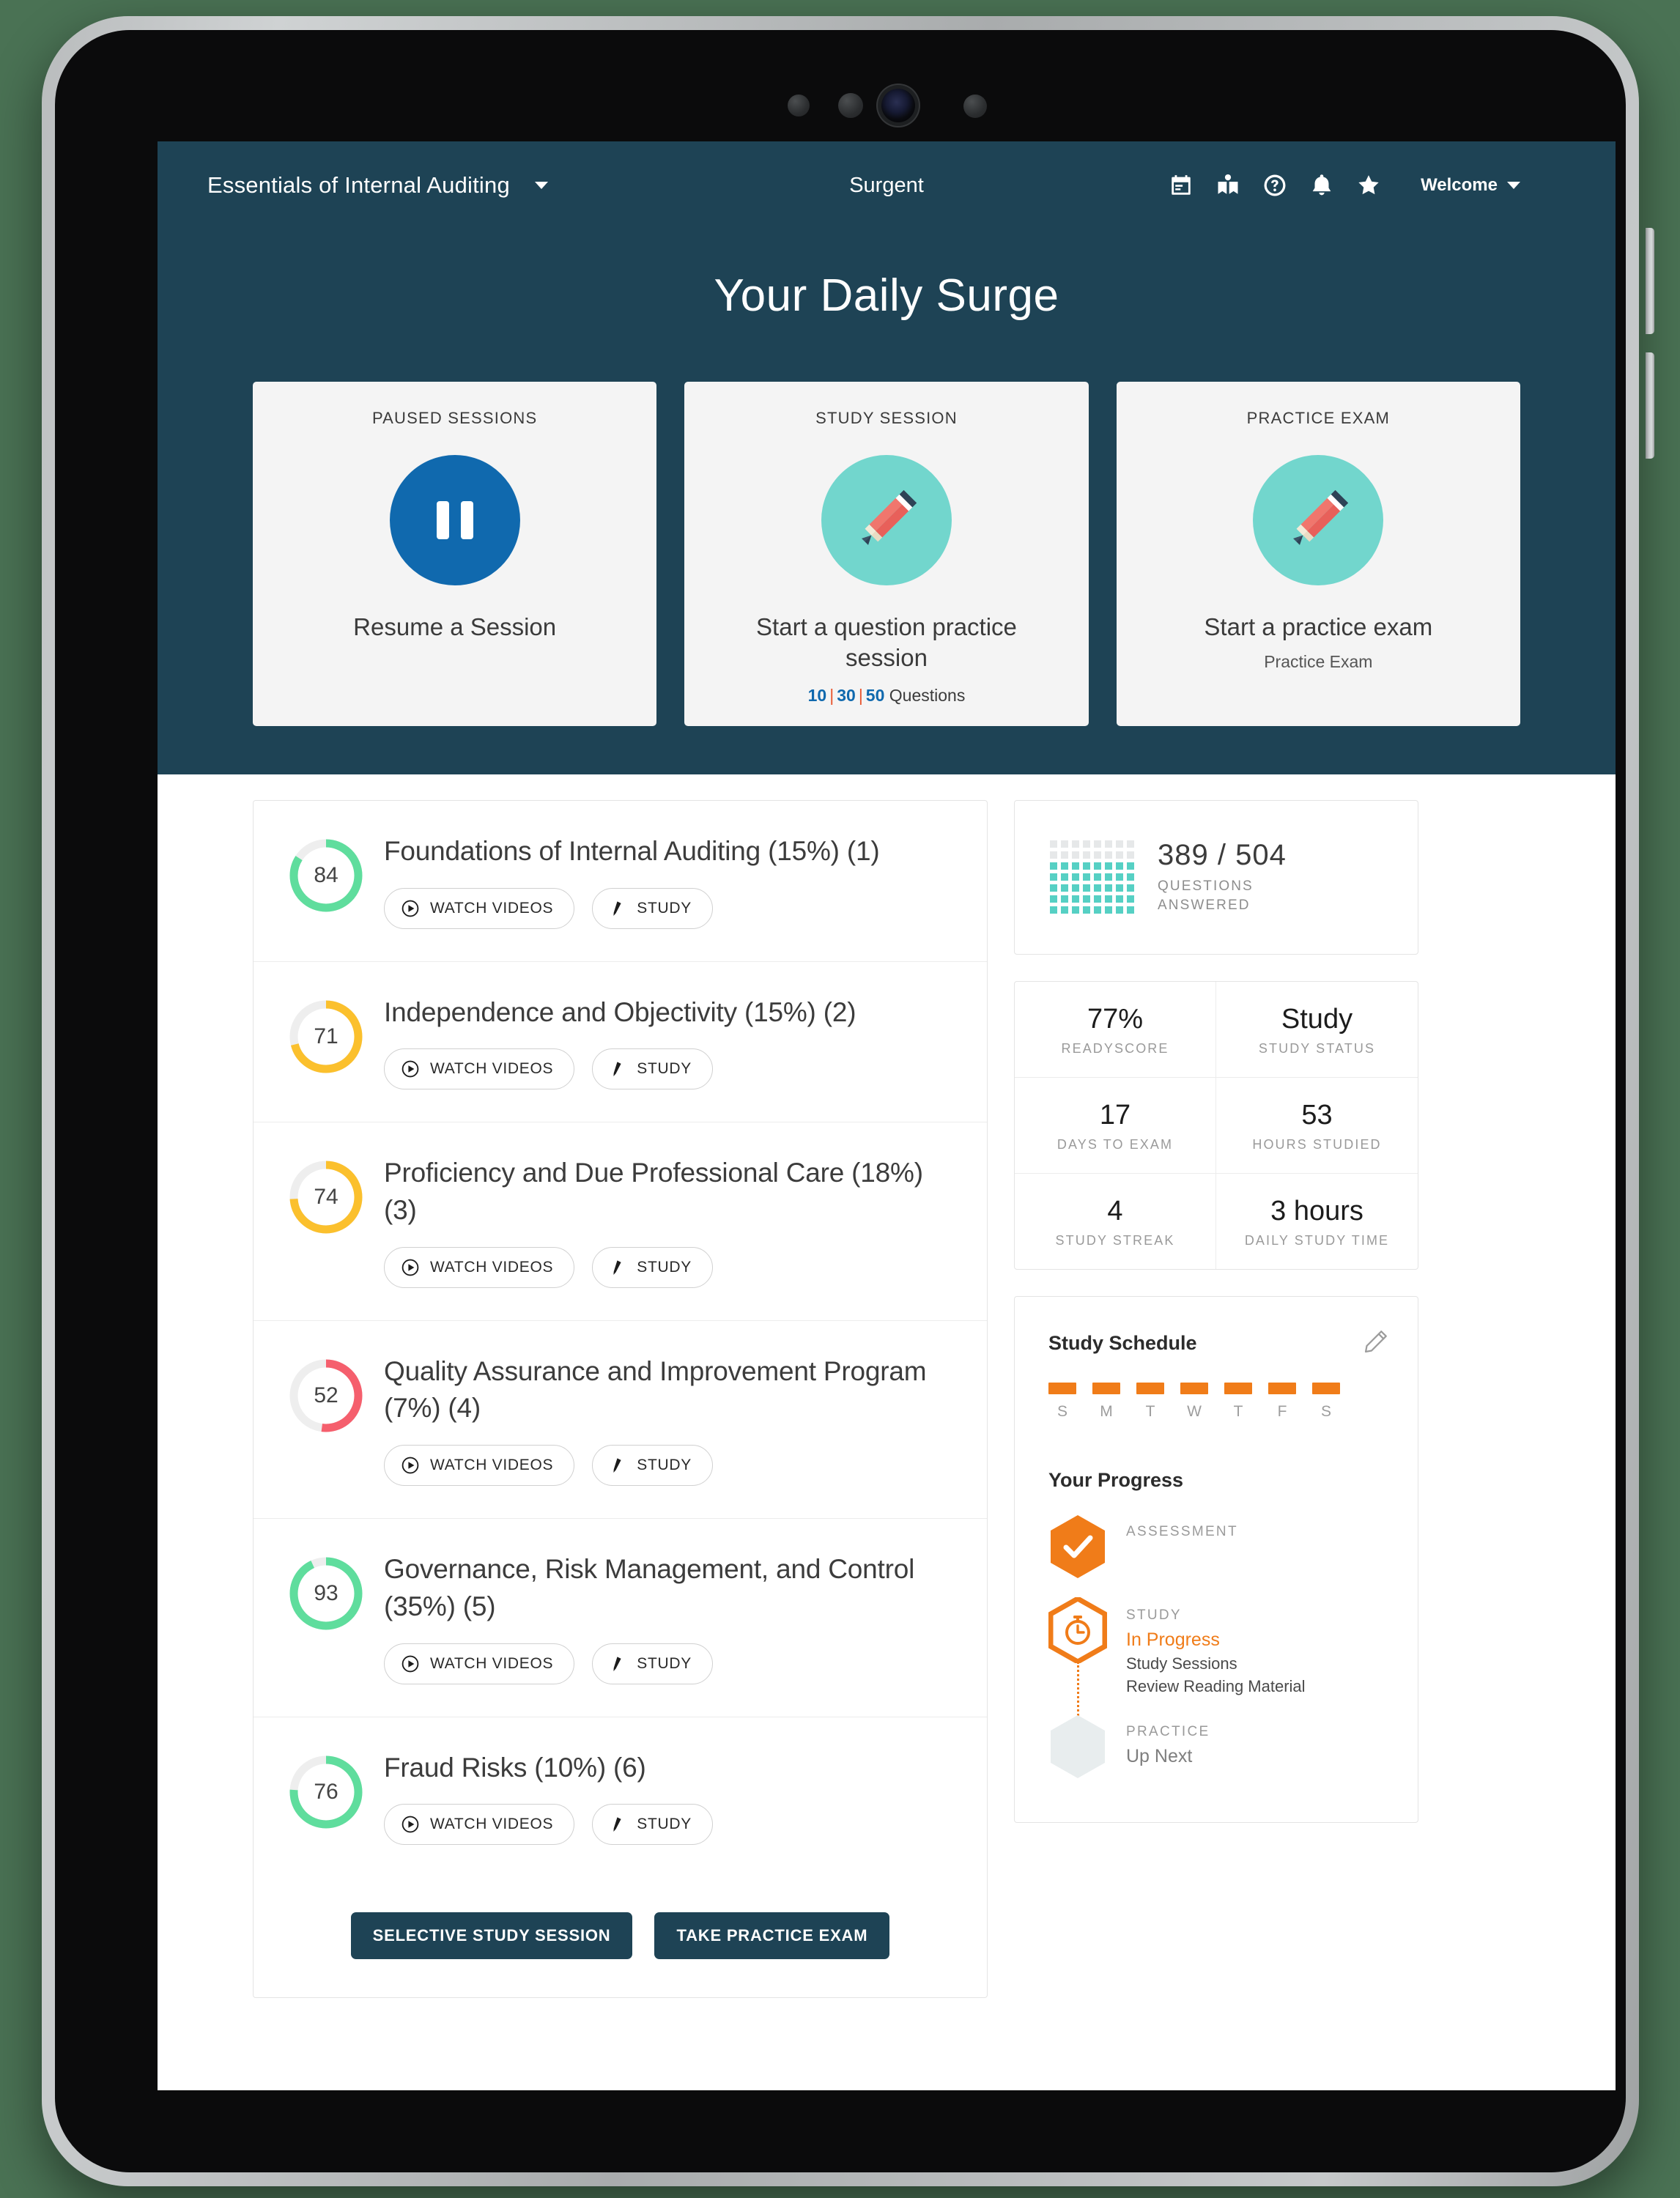 The image size is (1680, 2198). I want to click on questions-answered-label: QUESTIONS ANSWERED, so click(1206, 895).